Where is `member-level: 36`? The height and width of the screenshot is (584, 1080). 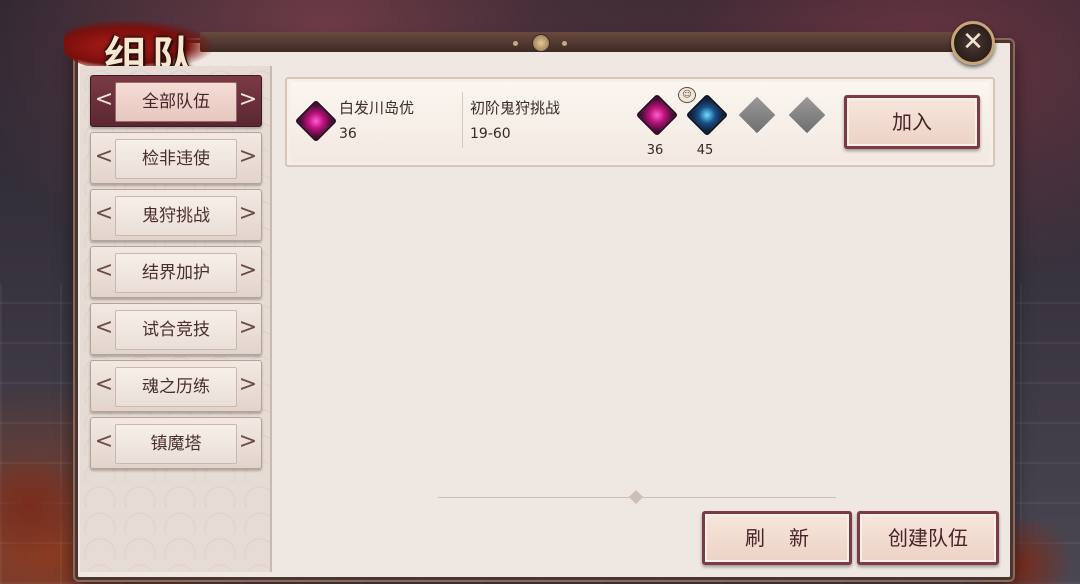 member-level: 36 is located at coordinates (655, 150).